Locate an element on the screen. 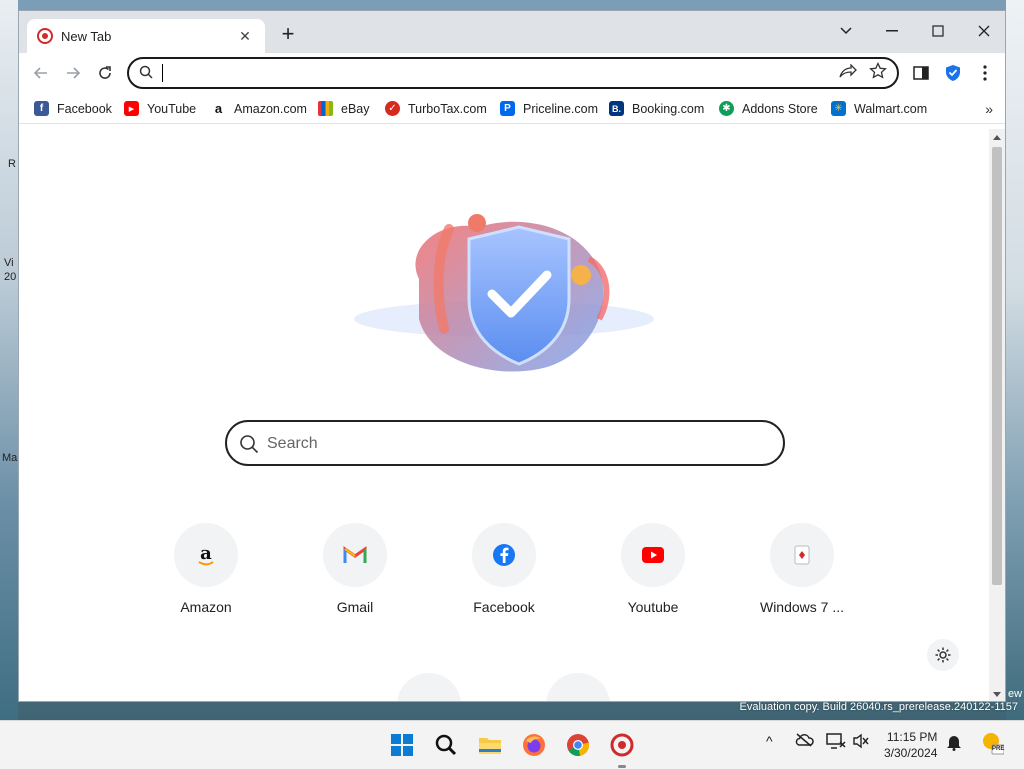  minimize-icon is located at coordinates (892, 31).